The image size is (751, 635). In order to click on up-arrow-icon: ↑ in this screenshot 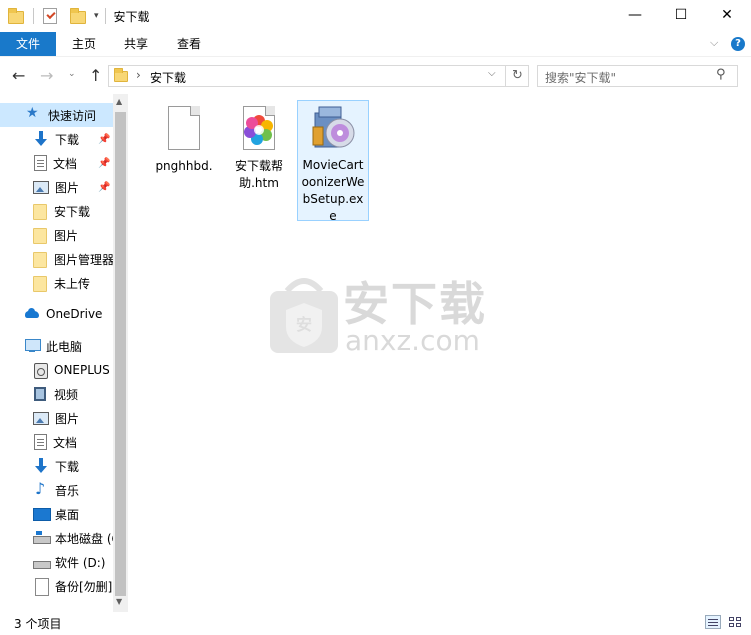, I will do `click(95, 75)`.